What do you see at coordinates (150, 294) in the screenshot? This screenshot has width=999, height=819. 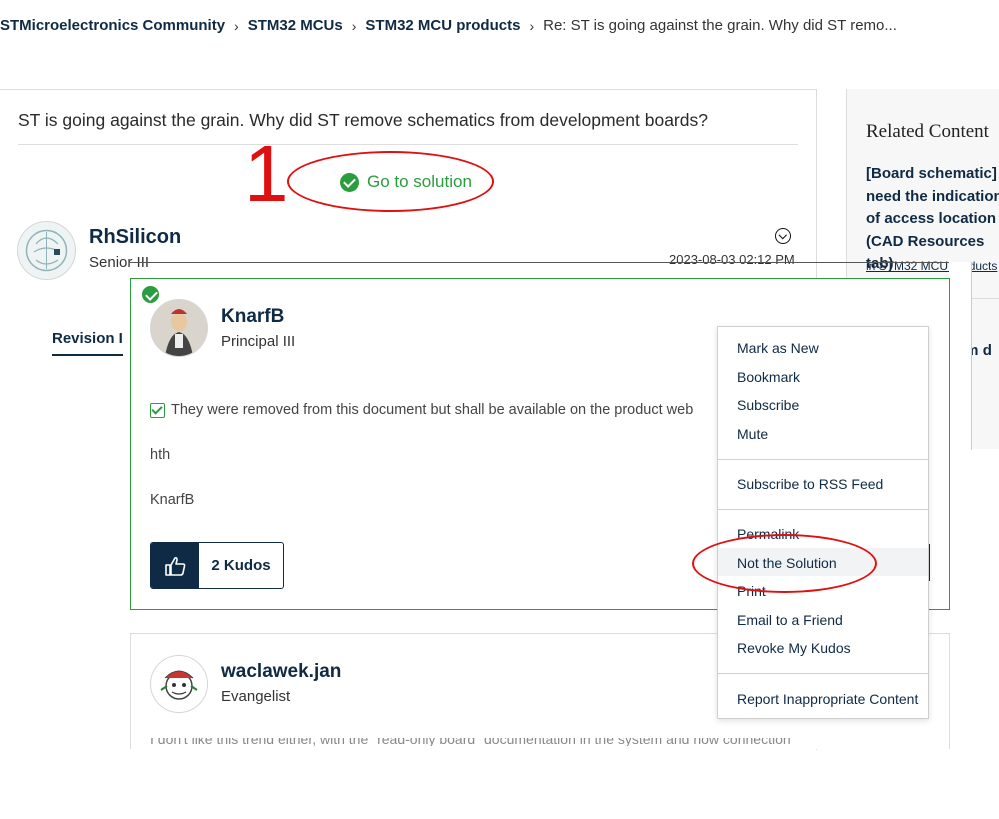 I see `accepted-solution-badge-icon` at bounding box center [150, 294].